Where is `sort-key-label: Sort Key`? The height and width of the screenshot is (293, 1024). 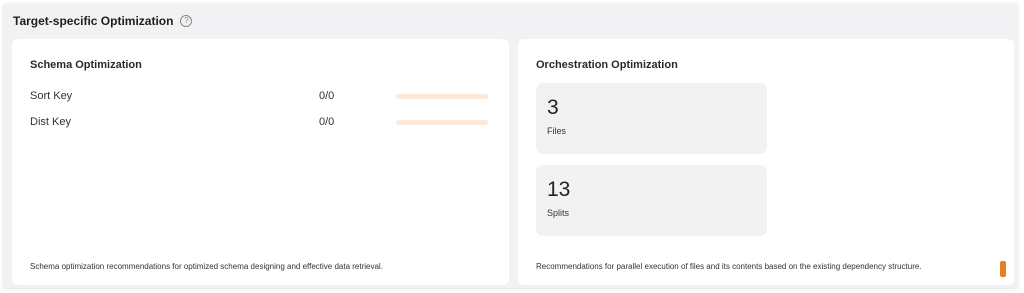
sort-key-label: Sort Key is located at coordinates (51, 96).